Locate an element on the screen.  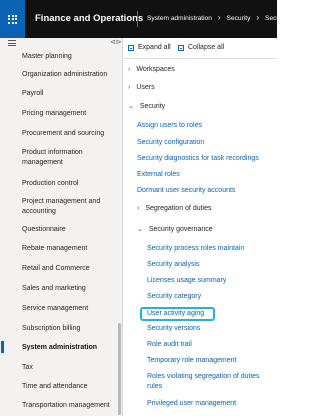
link-dormant-user-security-accounts: Dormant user security accounts is located at coordinates (186, 191).